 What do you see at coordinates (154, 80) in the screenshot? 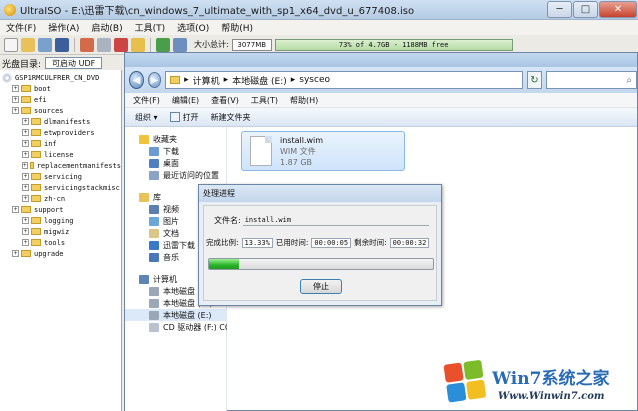
I see `forward-button: ▶` at bounding box center [154, 80].